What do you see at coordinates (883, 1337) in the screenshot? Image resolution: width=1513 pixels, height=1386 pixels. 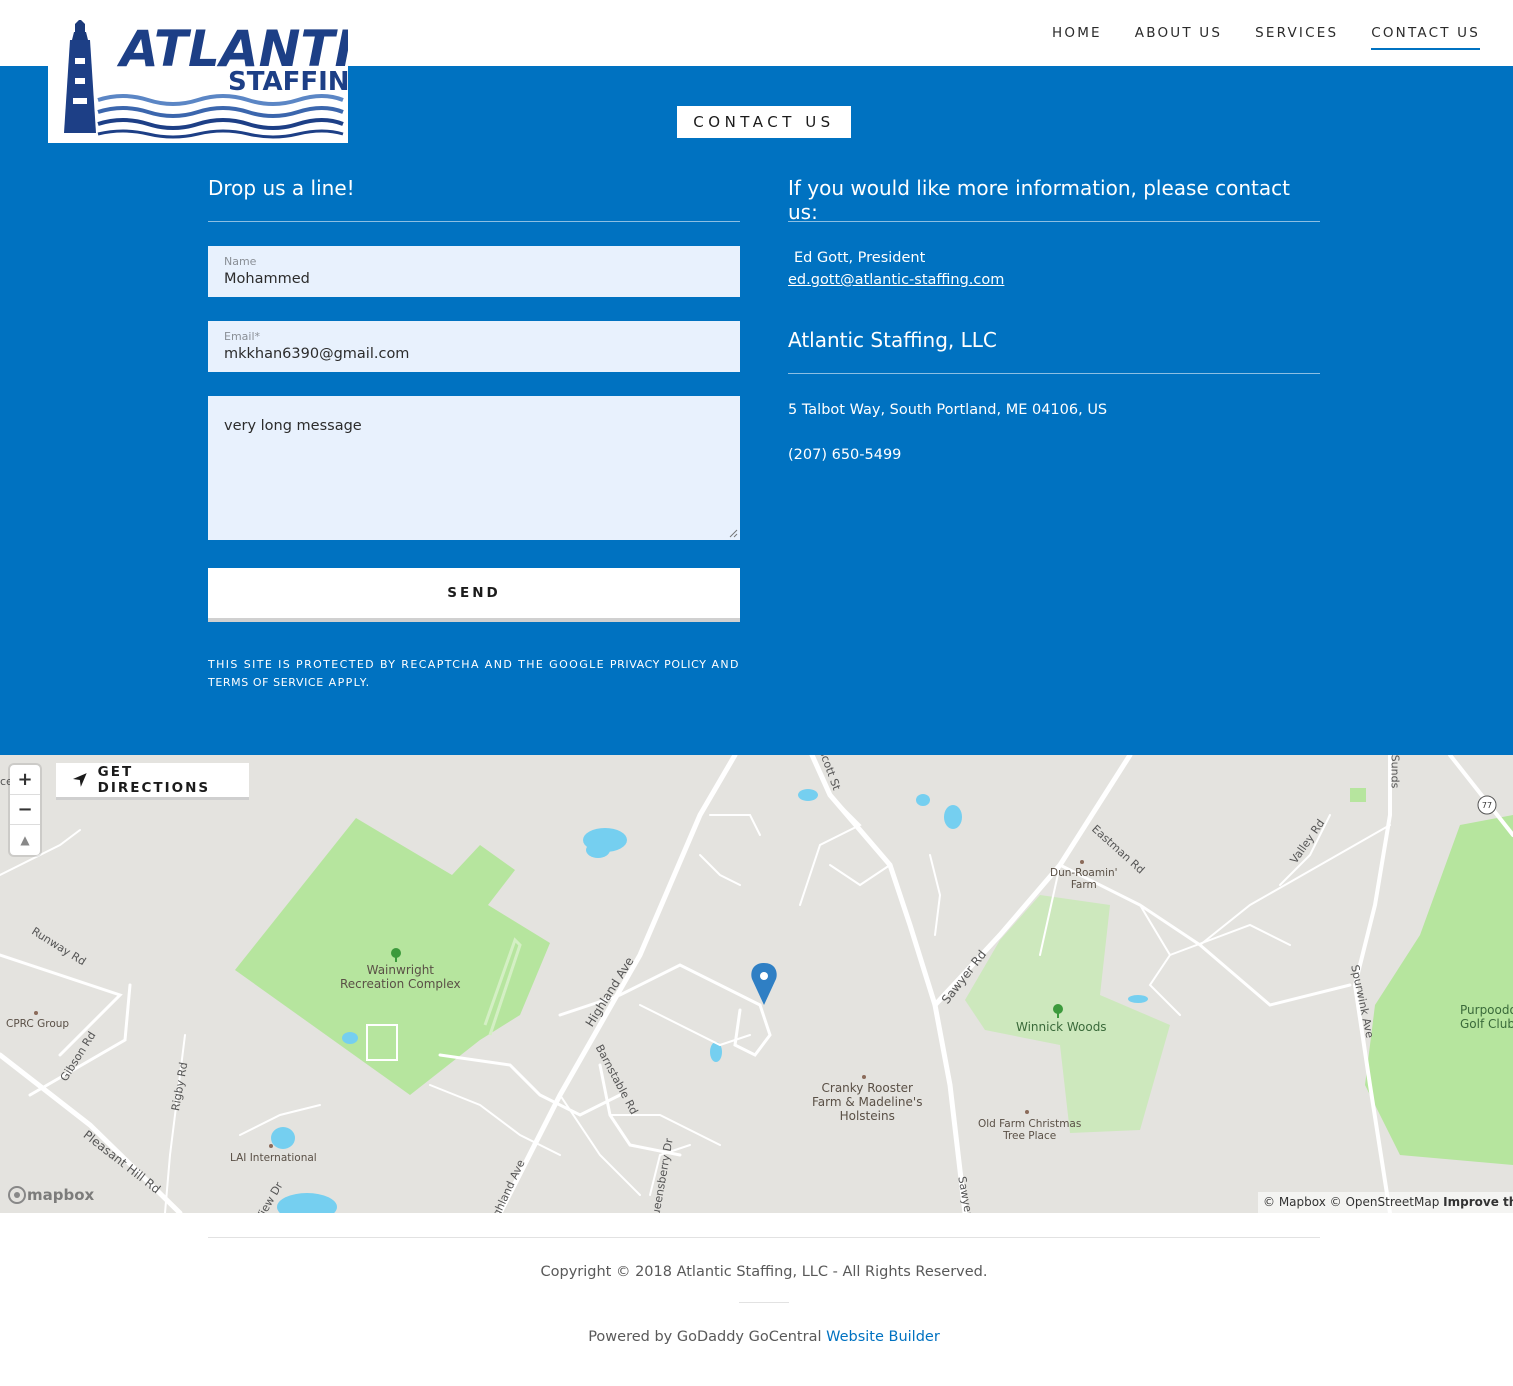 I see `website-builder-link: Website Builder` at bounding box center [883, 1337].